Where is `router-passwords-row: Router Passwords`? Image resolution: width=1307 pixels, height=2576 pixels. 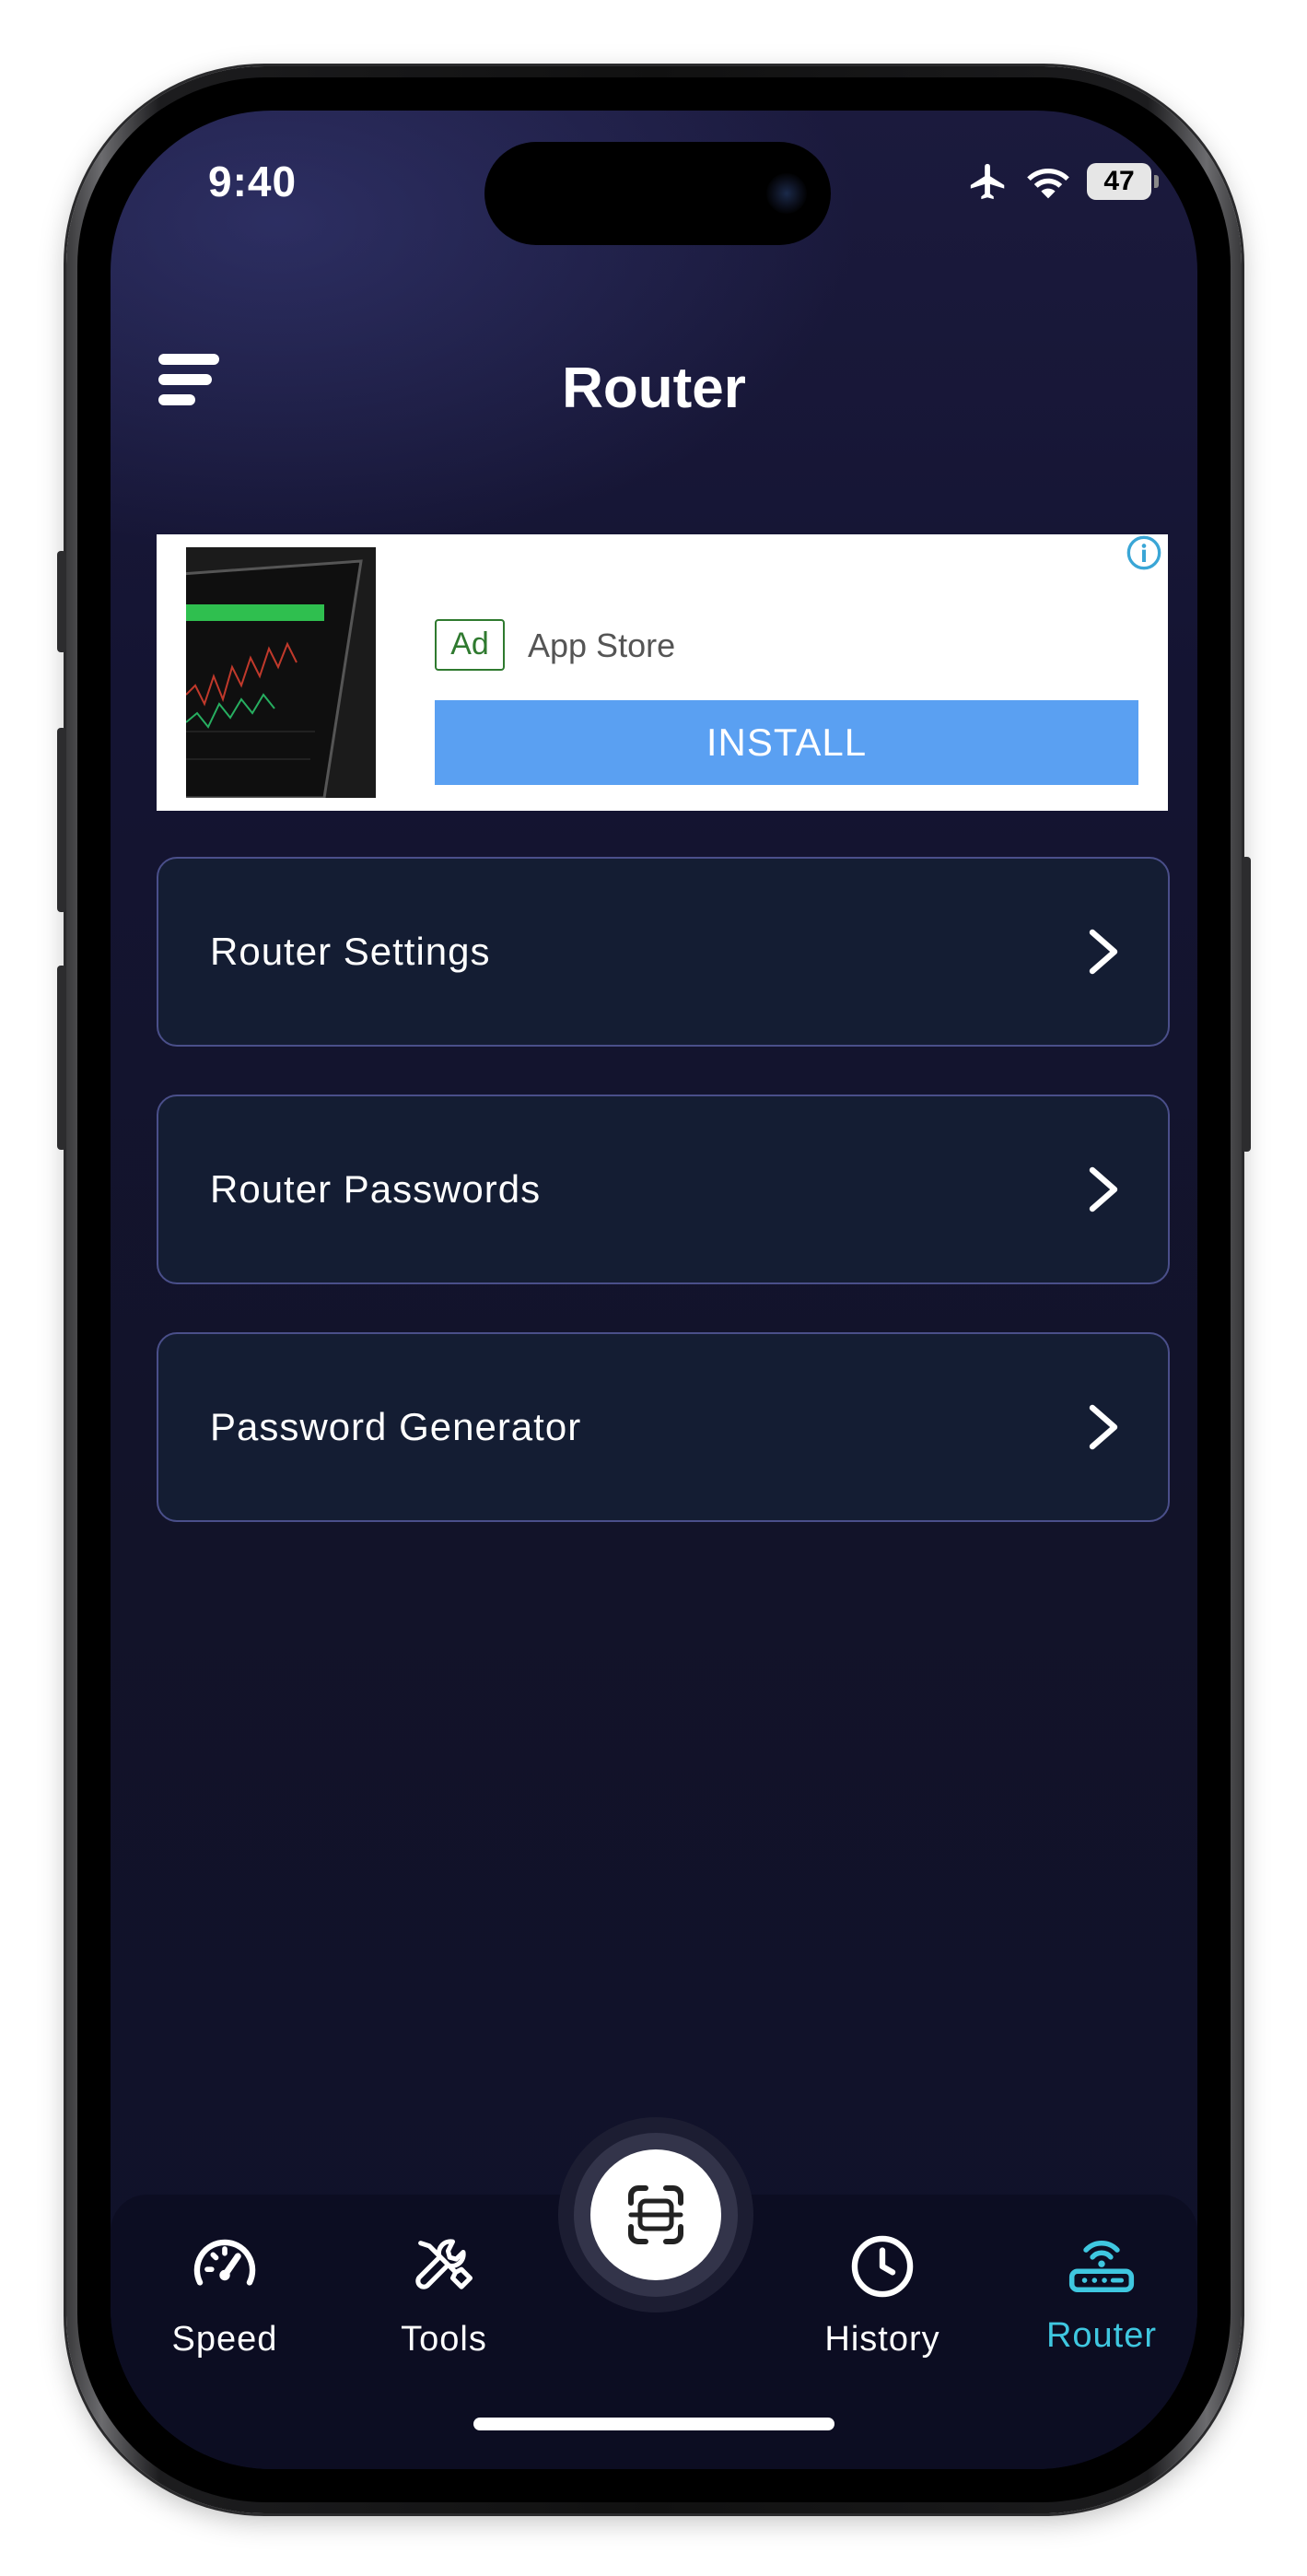 router-passwords-row: Router Passwords is located at coordinates (664, 1189).